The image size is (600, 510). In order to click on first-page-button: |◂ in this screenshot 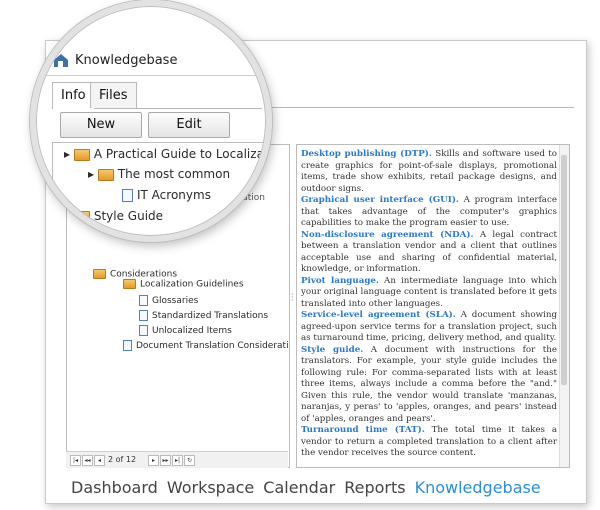, I will do `click(75, 460)`.